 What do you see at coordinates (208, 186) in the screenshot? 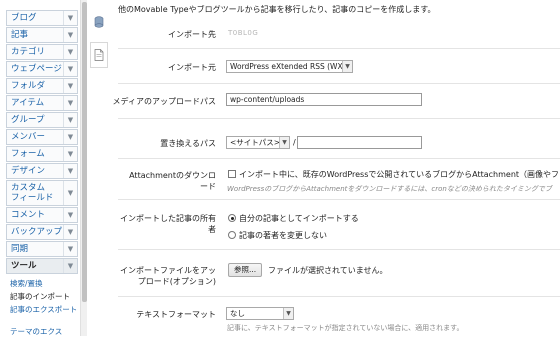
I see `label-line-2: ード` at bounding box center [208, 186].